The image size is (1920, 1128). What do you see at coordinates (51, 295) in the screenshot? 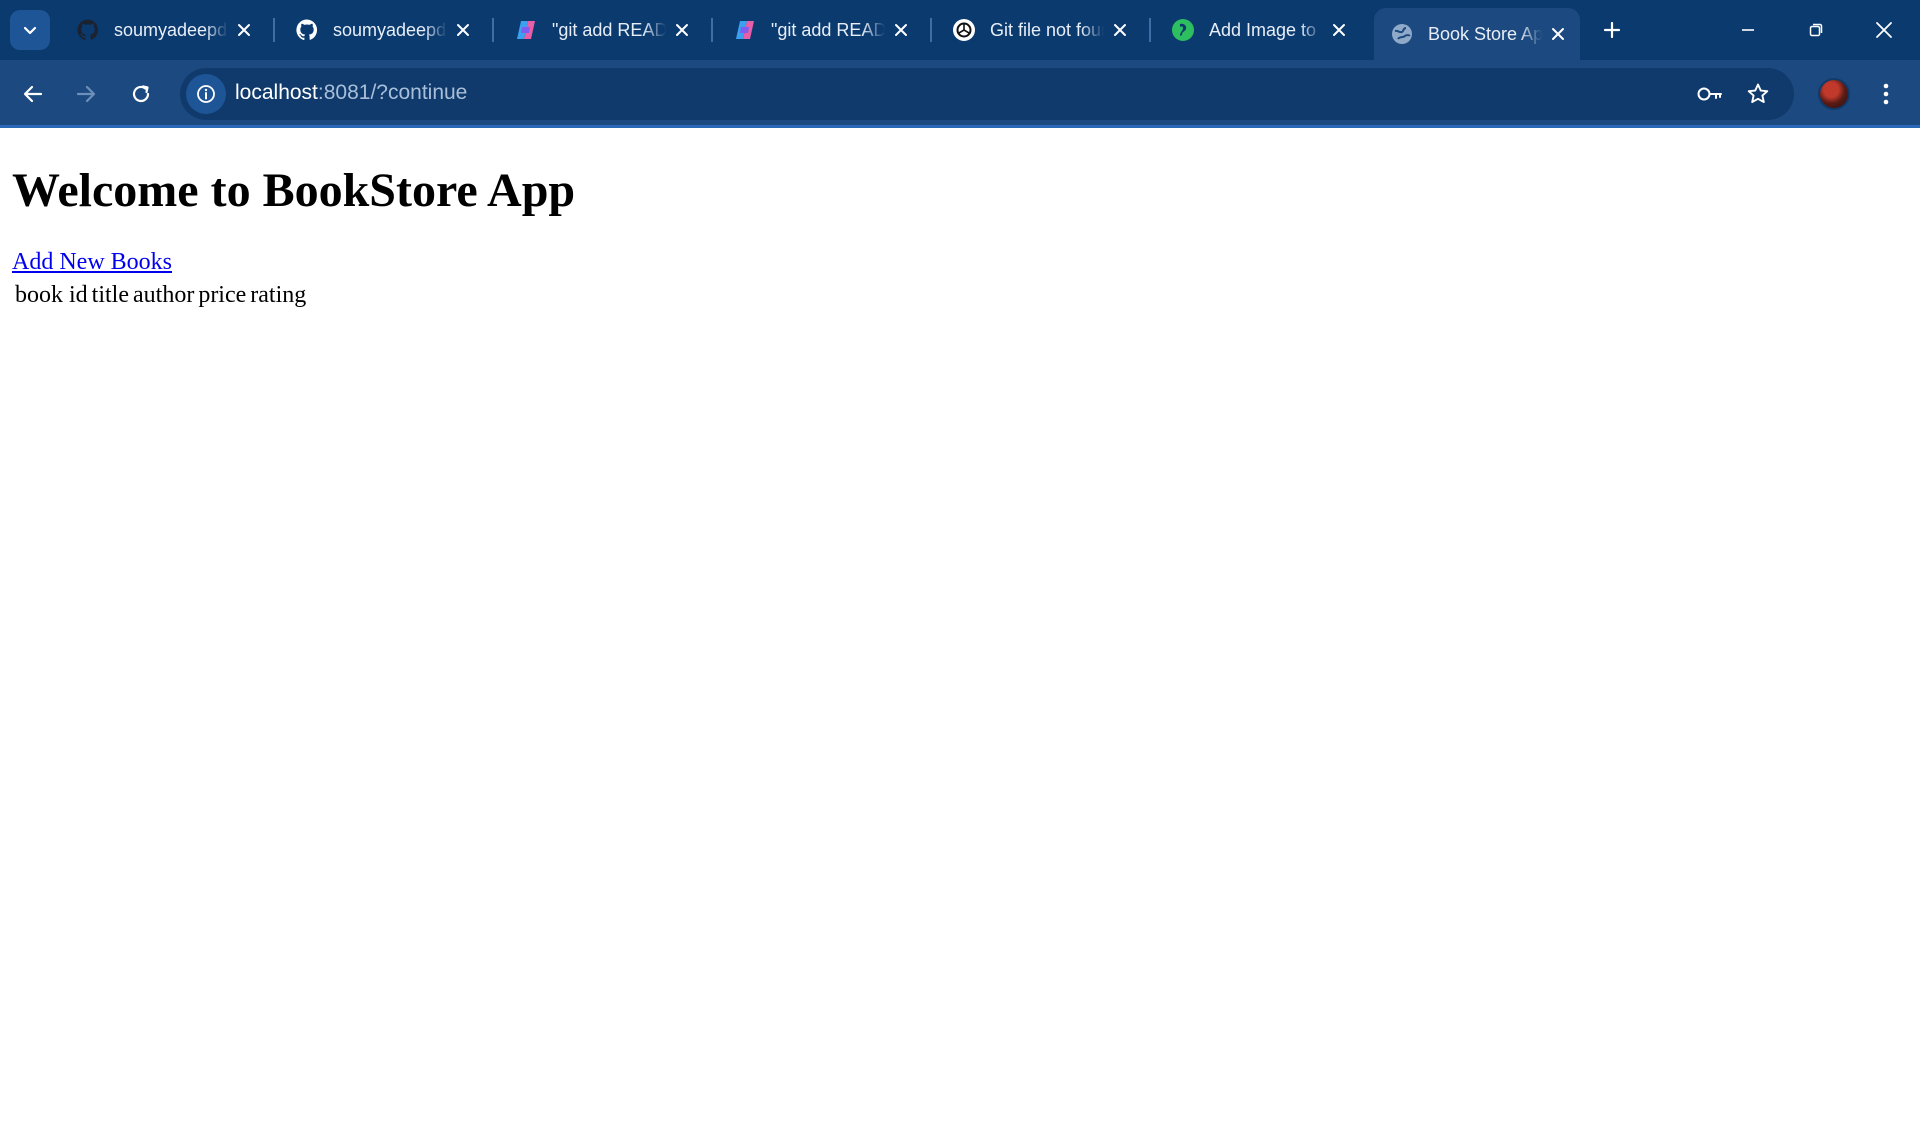
I see `column-header-book-id: book id` at bounding box center [51, 295].